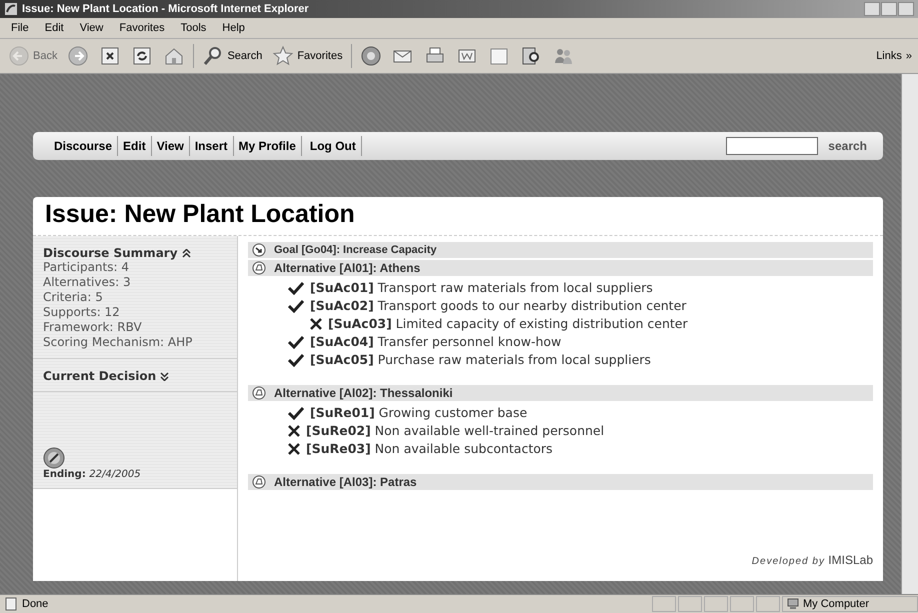  Describe the element at coordinates (194, 28) in the screenshot. I see `menu-item: Tools` at that location.